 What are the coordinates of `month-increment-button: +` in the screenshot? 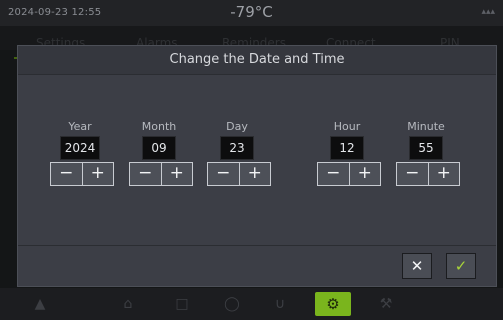 It's located at (176, 174).